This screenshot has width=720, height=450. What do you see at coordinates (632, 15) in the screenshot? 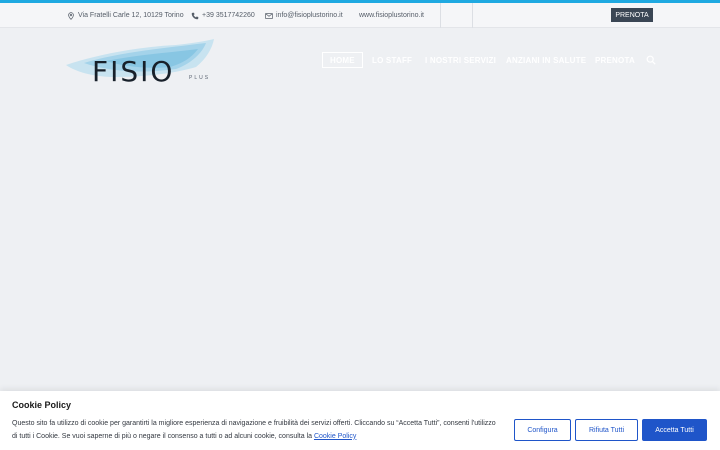
I see `prenota-top-button: PRENOTA` at bounding box center [632, 15].